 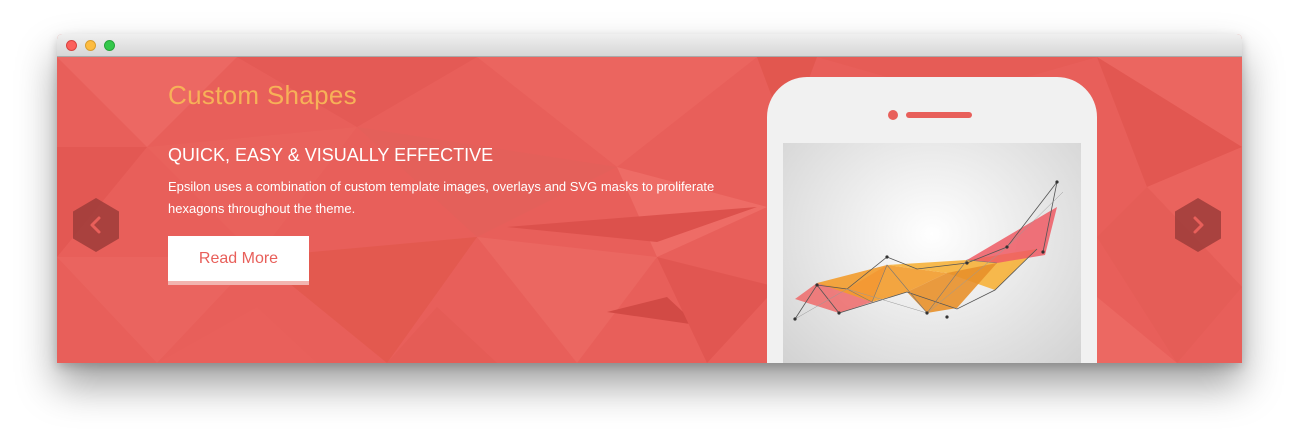 I want to click on slide-title: Custom Shapes, so click(x=262, y=95).